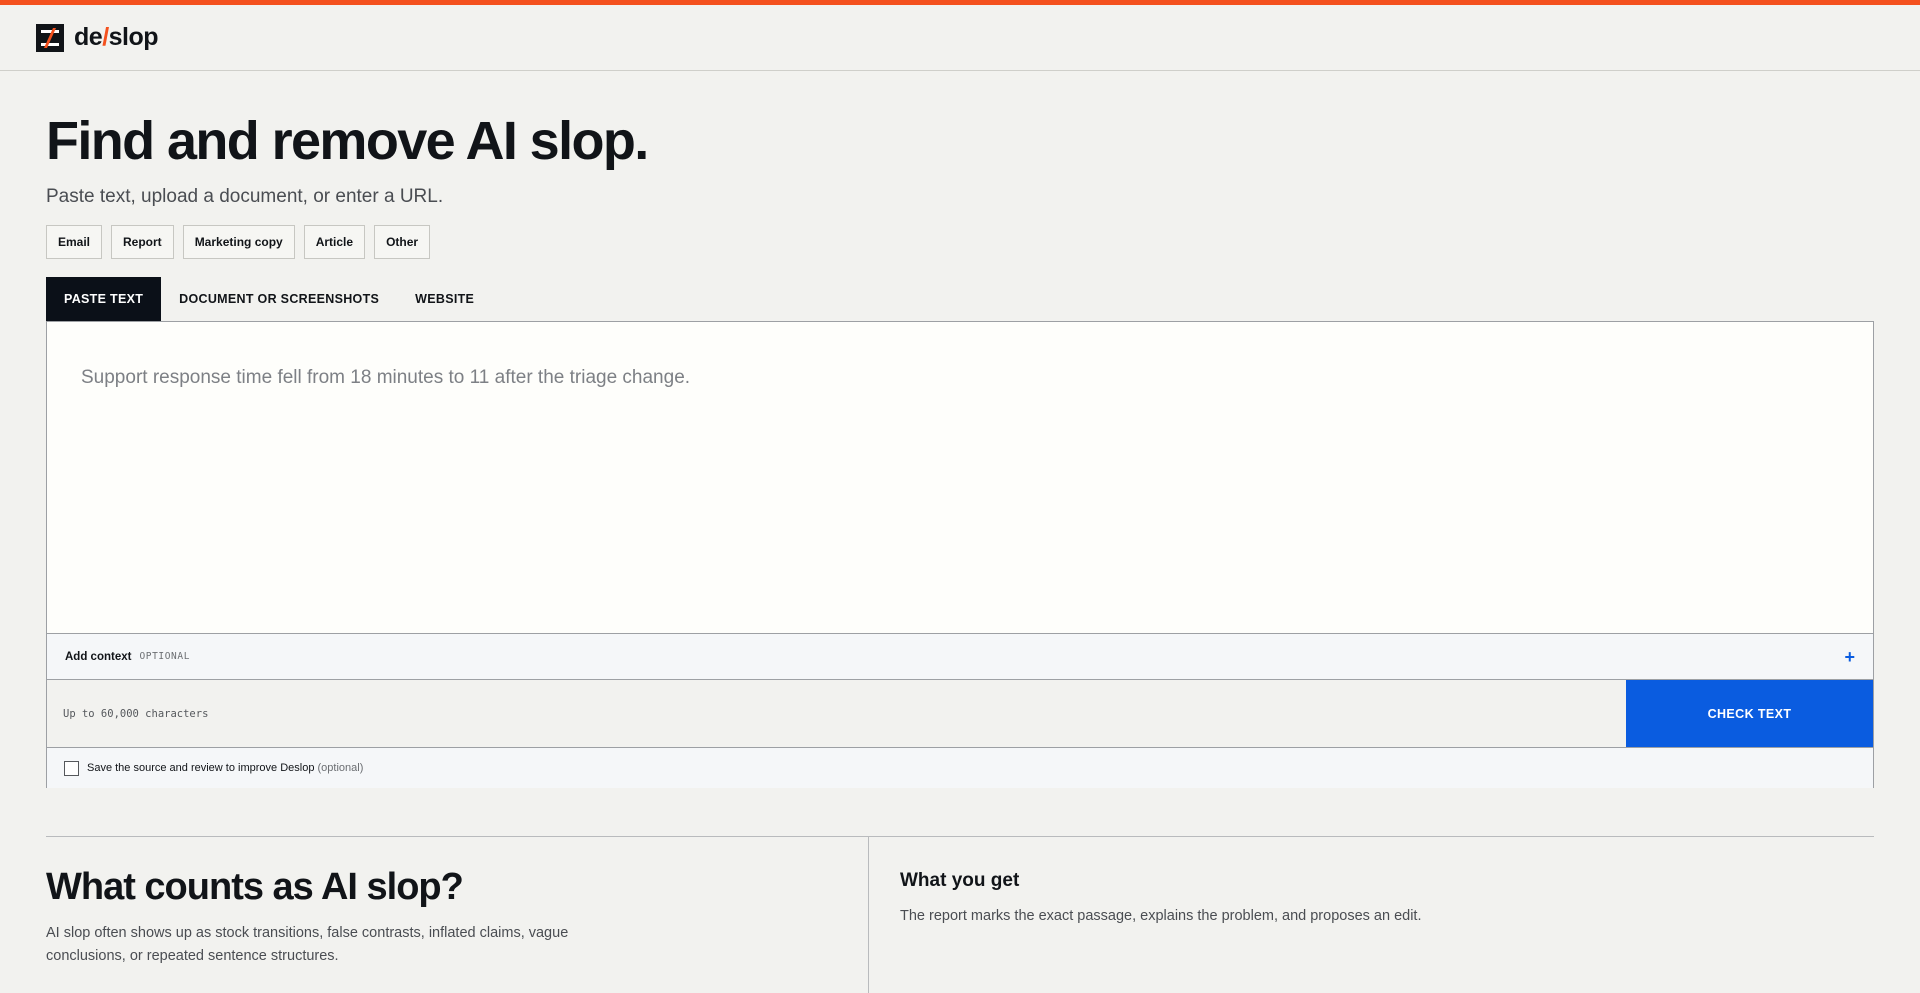 The width and height of the screenshot is (1920, 993). What do you see at coordinates (334, 242) in the screenshot?
I see `chip-article: Article` at bounding box center [334, 242].